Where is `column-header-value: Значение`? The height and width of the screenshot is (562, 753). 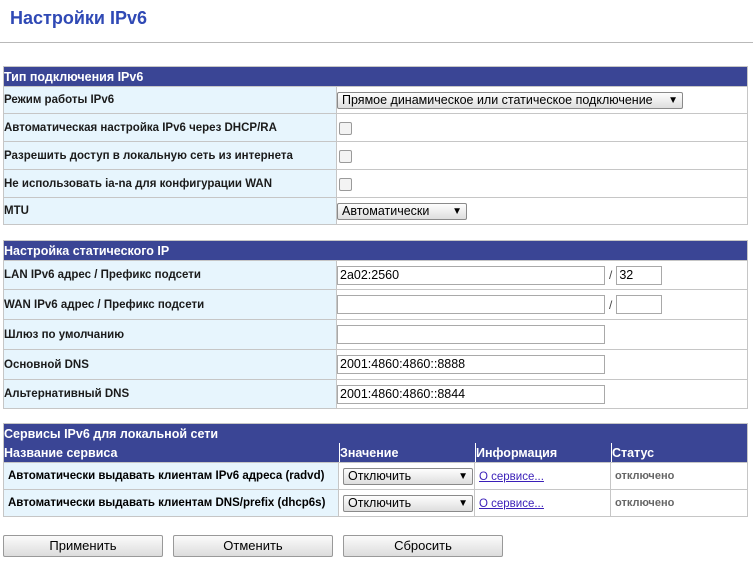 column-header-value: Значение is located at coordinates (407, 452).